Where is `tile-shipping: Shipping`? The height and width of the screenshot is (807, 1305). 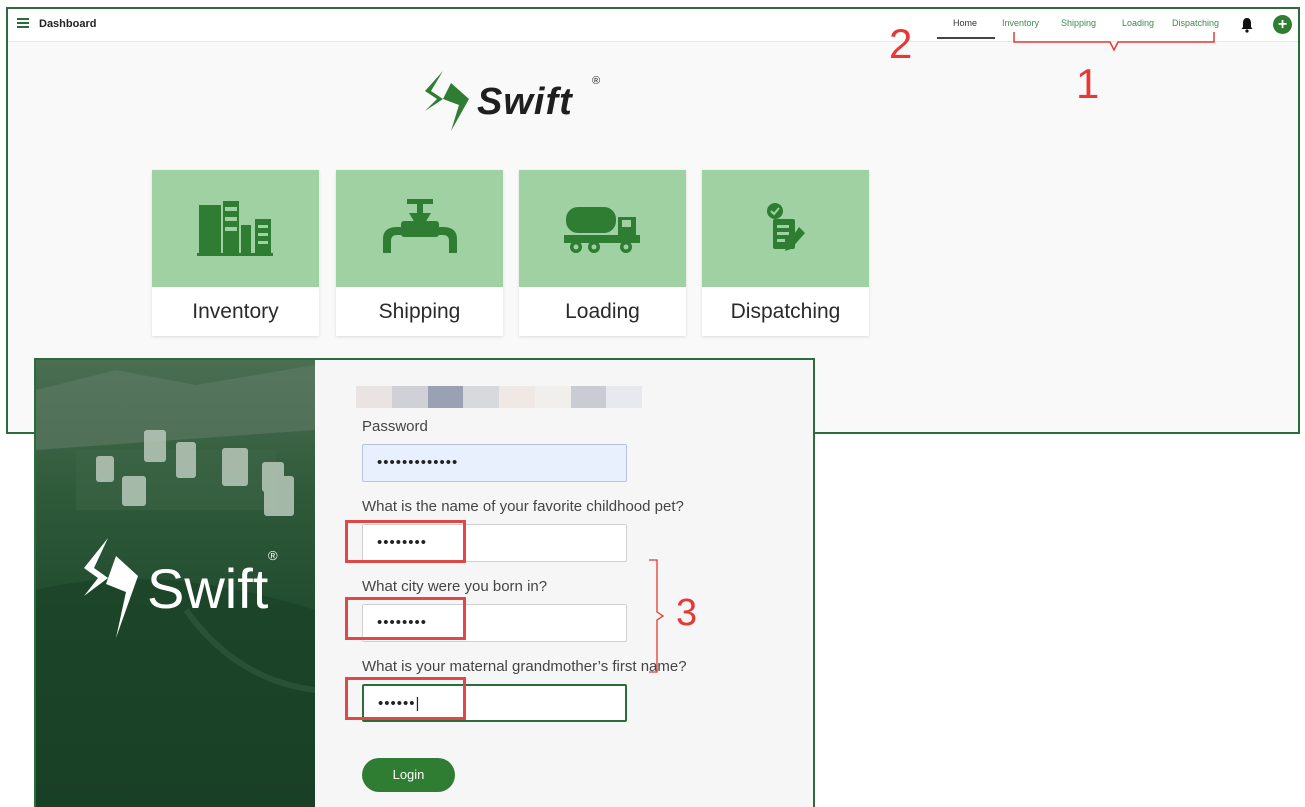
tile-shipping: Shipping is located at coordinates (419, 253).